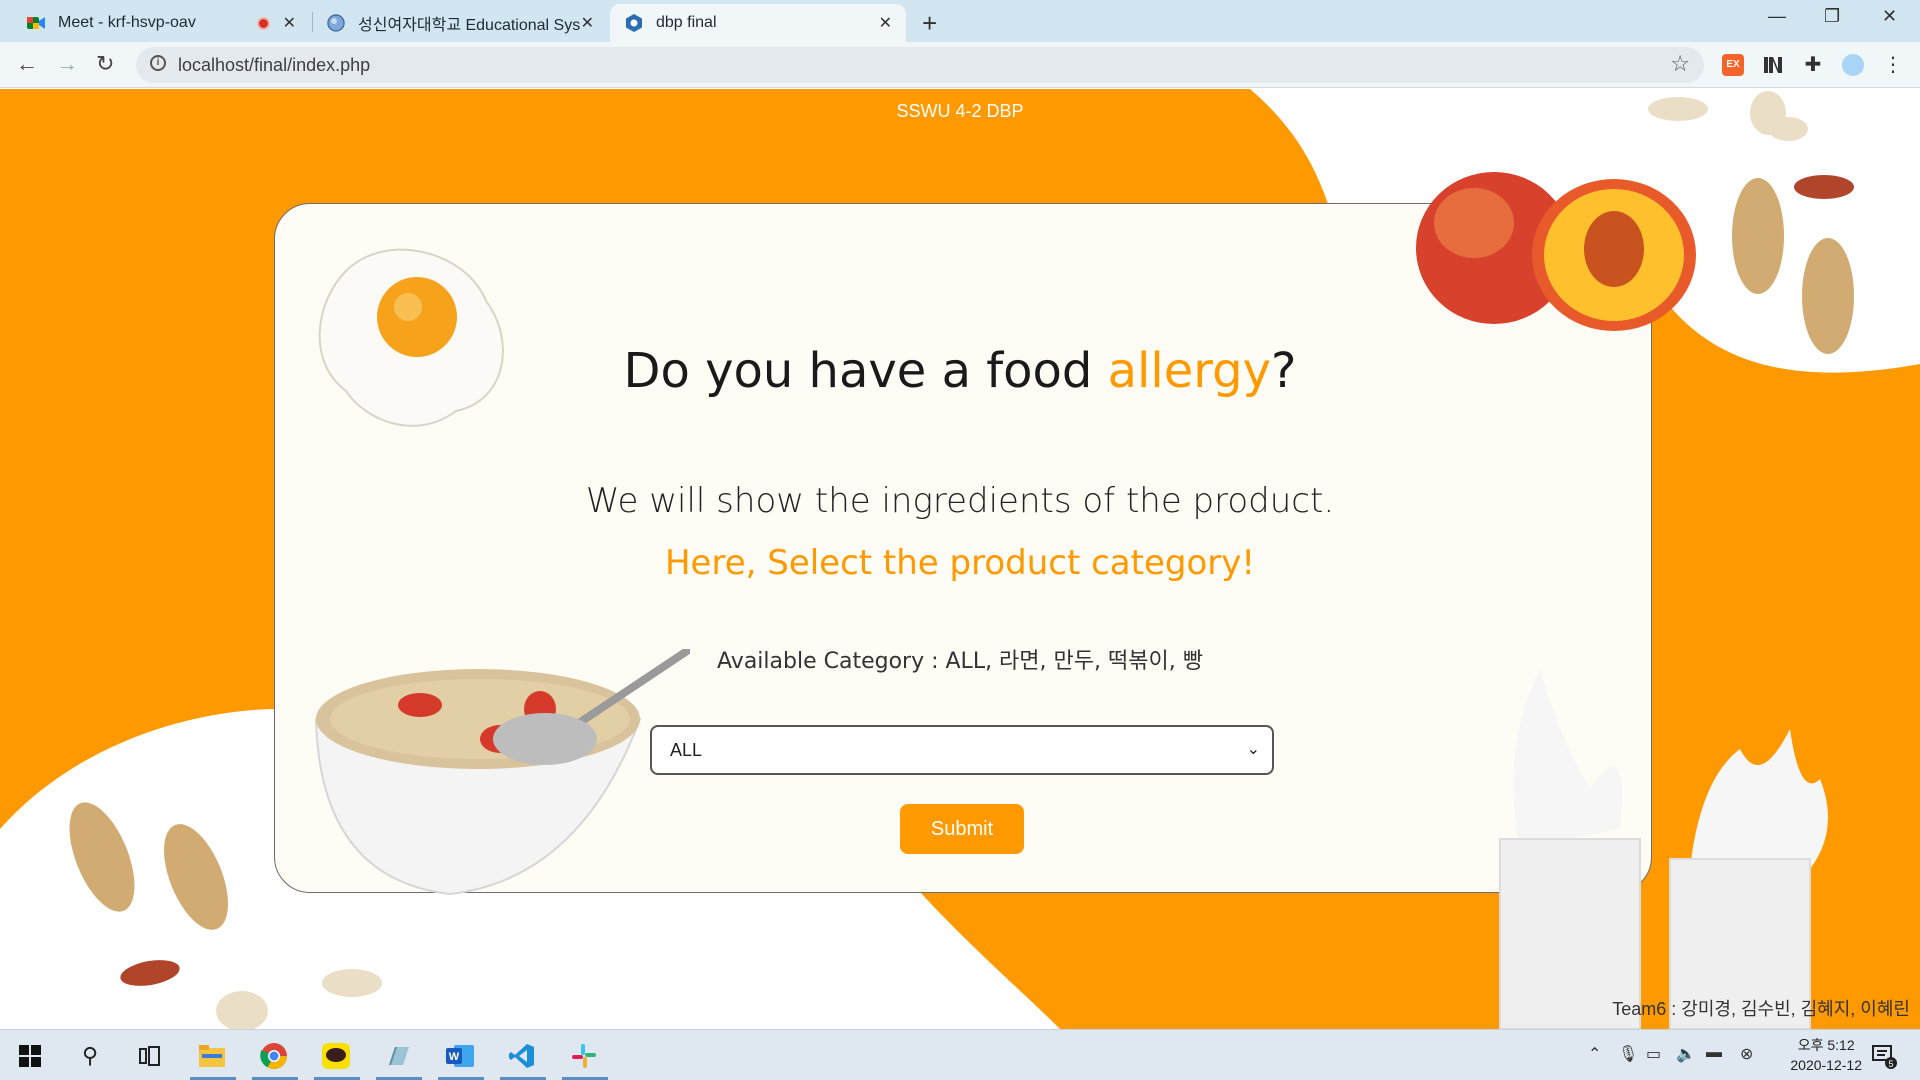  I want to click on menu-kebab-icon: ⋮, so click(1893, 65).